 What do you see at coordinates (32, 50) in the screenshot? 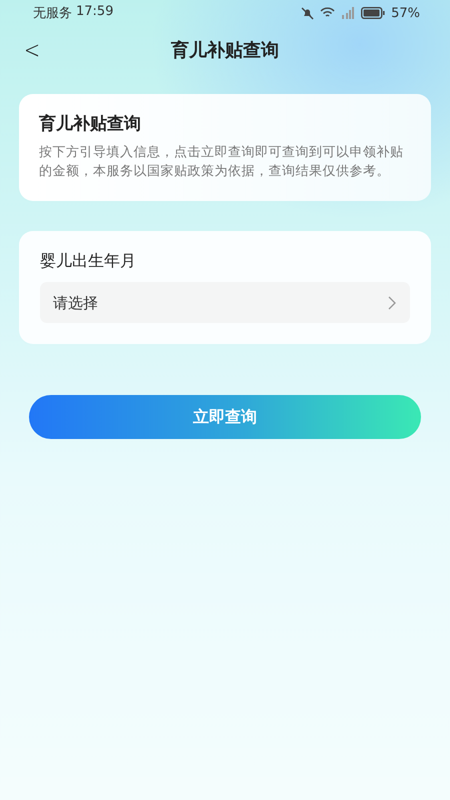
I see `back-button: <` at bounding box center [32, 50].